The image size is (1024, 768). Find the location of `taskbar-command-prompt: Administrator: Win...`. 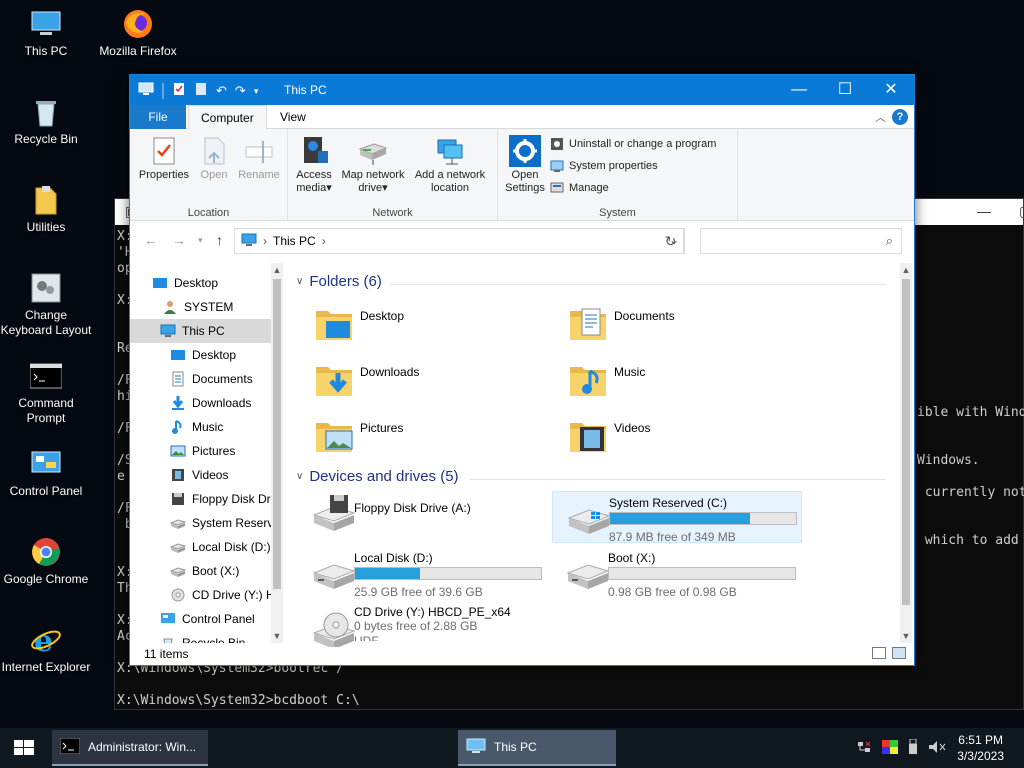

taskbar-command-prompt: Administrator: Win... is located at coordinates (130, 748).